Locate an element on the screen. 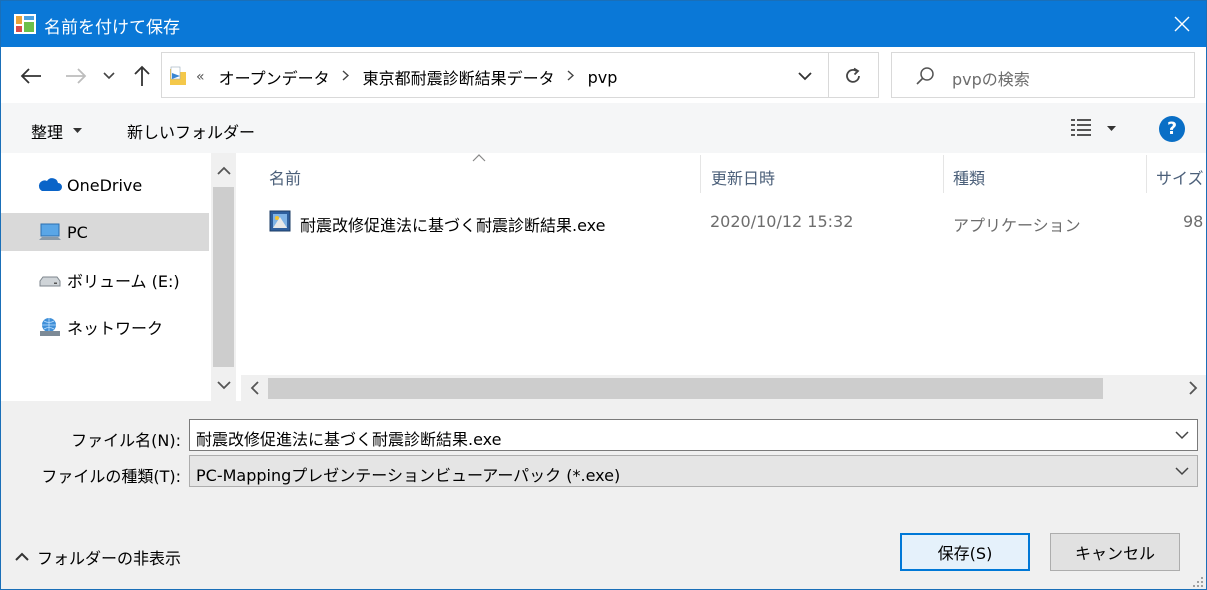 This screenshot has width=1207, height=590. file-type: アプリケーション is located at coordinates (1017, 225).